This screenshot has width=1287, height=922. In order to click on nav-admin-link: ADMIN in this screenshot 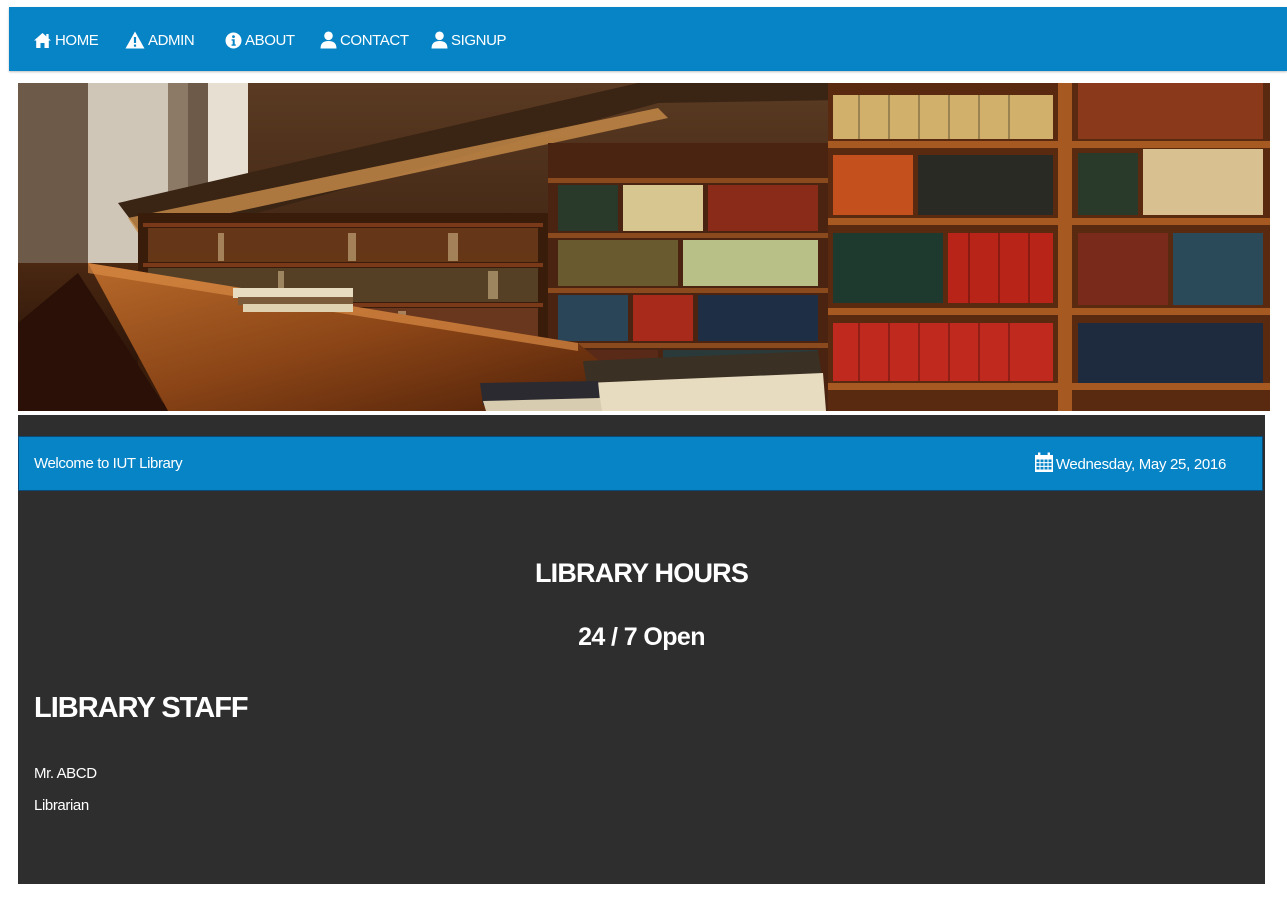, I will do `click(160, 40)`.